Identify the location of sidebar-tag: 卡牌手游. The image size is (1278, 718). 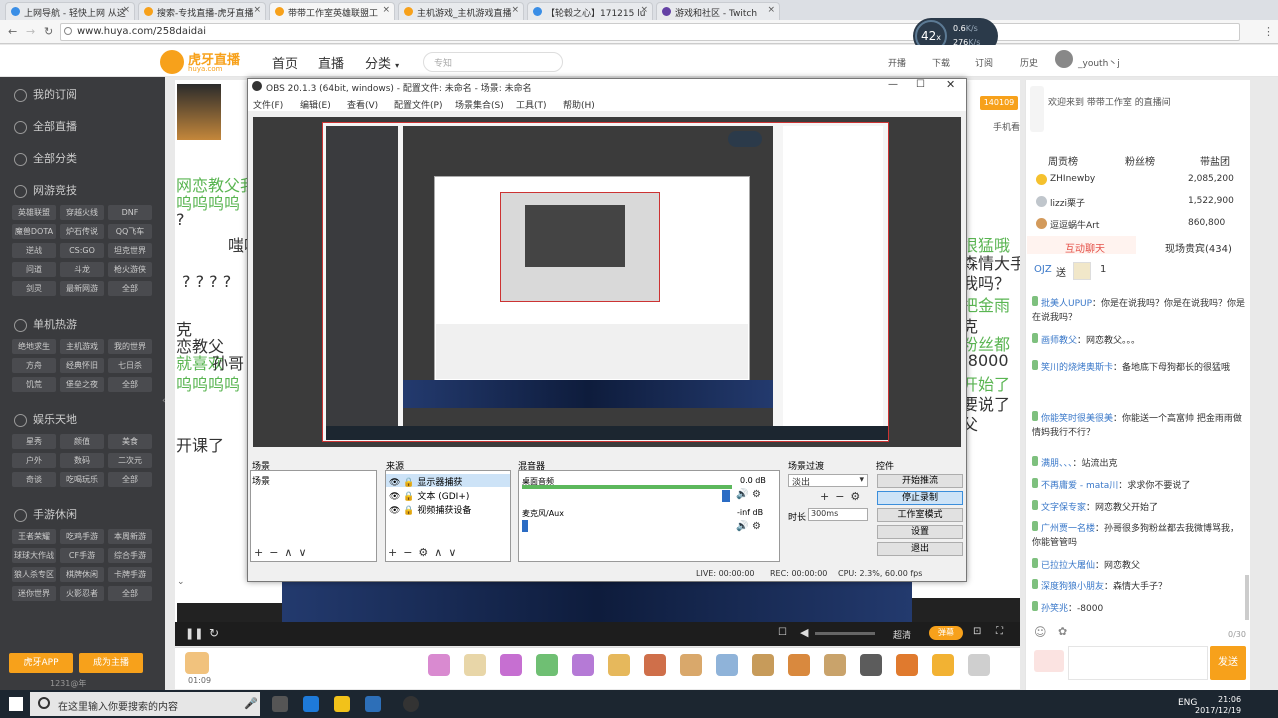
(130, 574).